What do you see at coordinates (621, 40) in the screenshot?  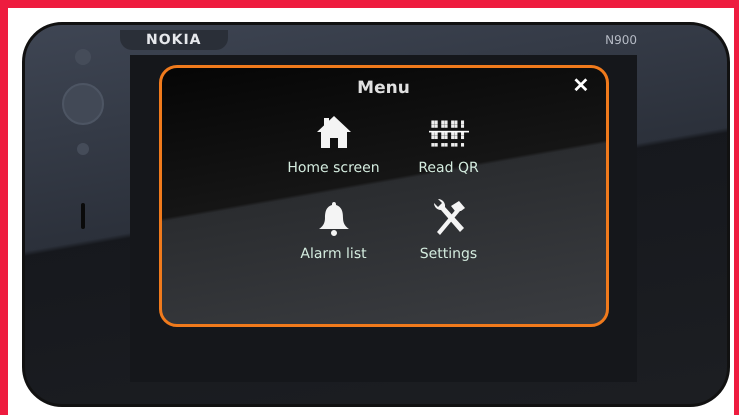 I see `model-label: N900` at bounding box center [621, 40].